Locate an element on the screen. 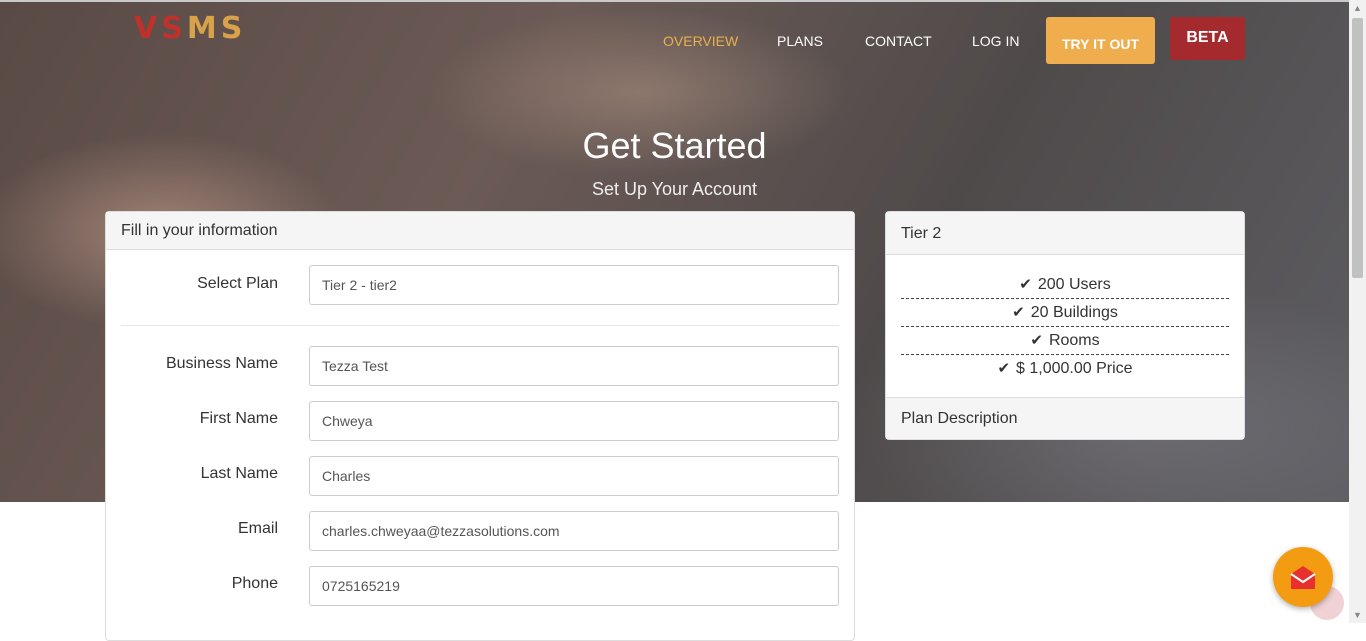 The height and width of the screenshot is (641, 1366). page-title: Get Started is located at coordinates (674, 145).